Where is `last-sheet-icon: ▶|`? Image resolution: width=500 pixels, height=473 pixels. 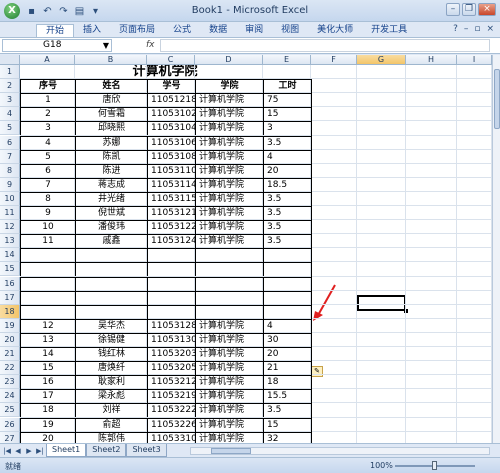 last-sheet-icon: ▶| is located at coordinates (40, 451).